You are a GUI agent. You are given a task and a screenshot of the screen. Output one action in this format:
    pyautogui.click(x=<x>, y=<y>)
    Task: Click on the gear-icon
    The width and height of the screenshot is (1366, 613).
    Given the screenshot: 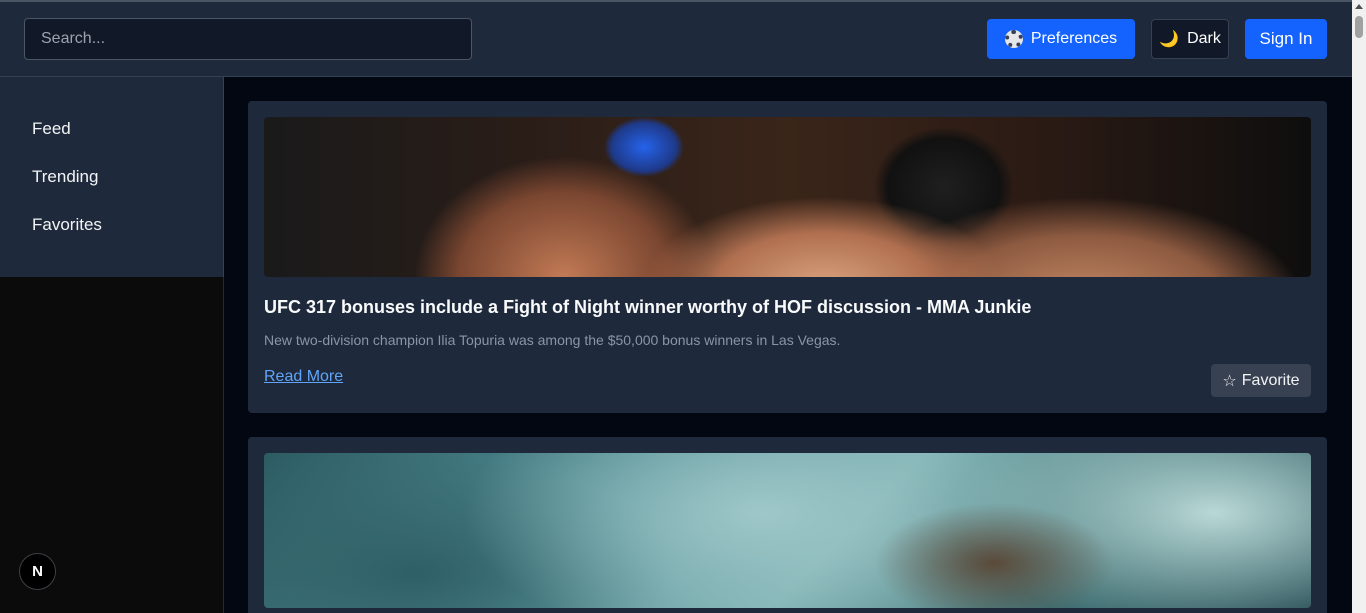 What is the action you would take?
    pyautogui.click(x=1013, y=39)
    